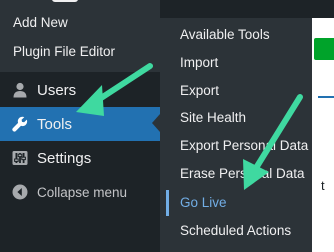 The height and width of the screenshot is (252, 334). Describe the element at coordinates (114, 89) in the screenshot. I see `arrow-to-tools-icon` at that location.